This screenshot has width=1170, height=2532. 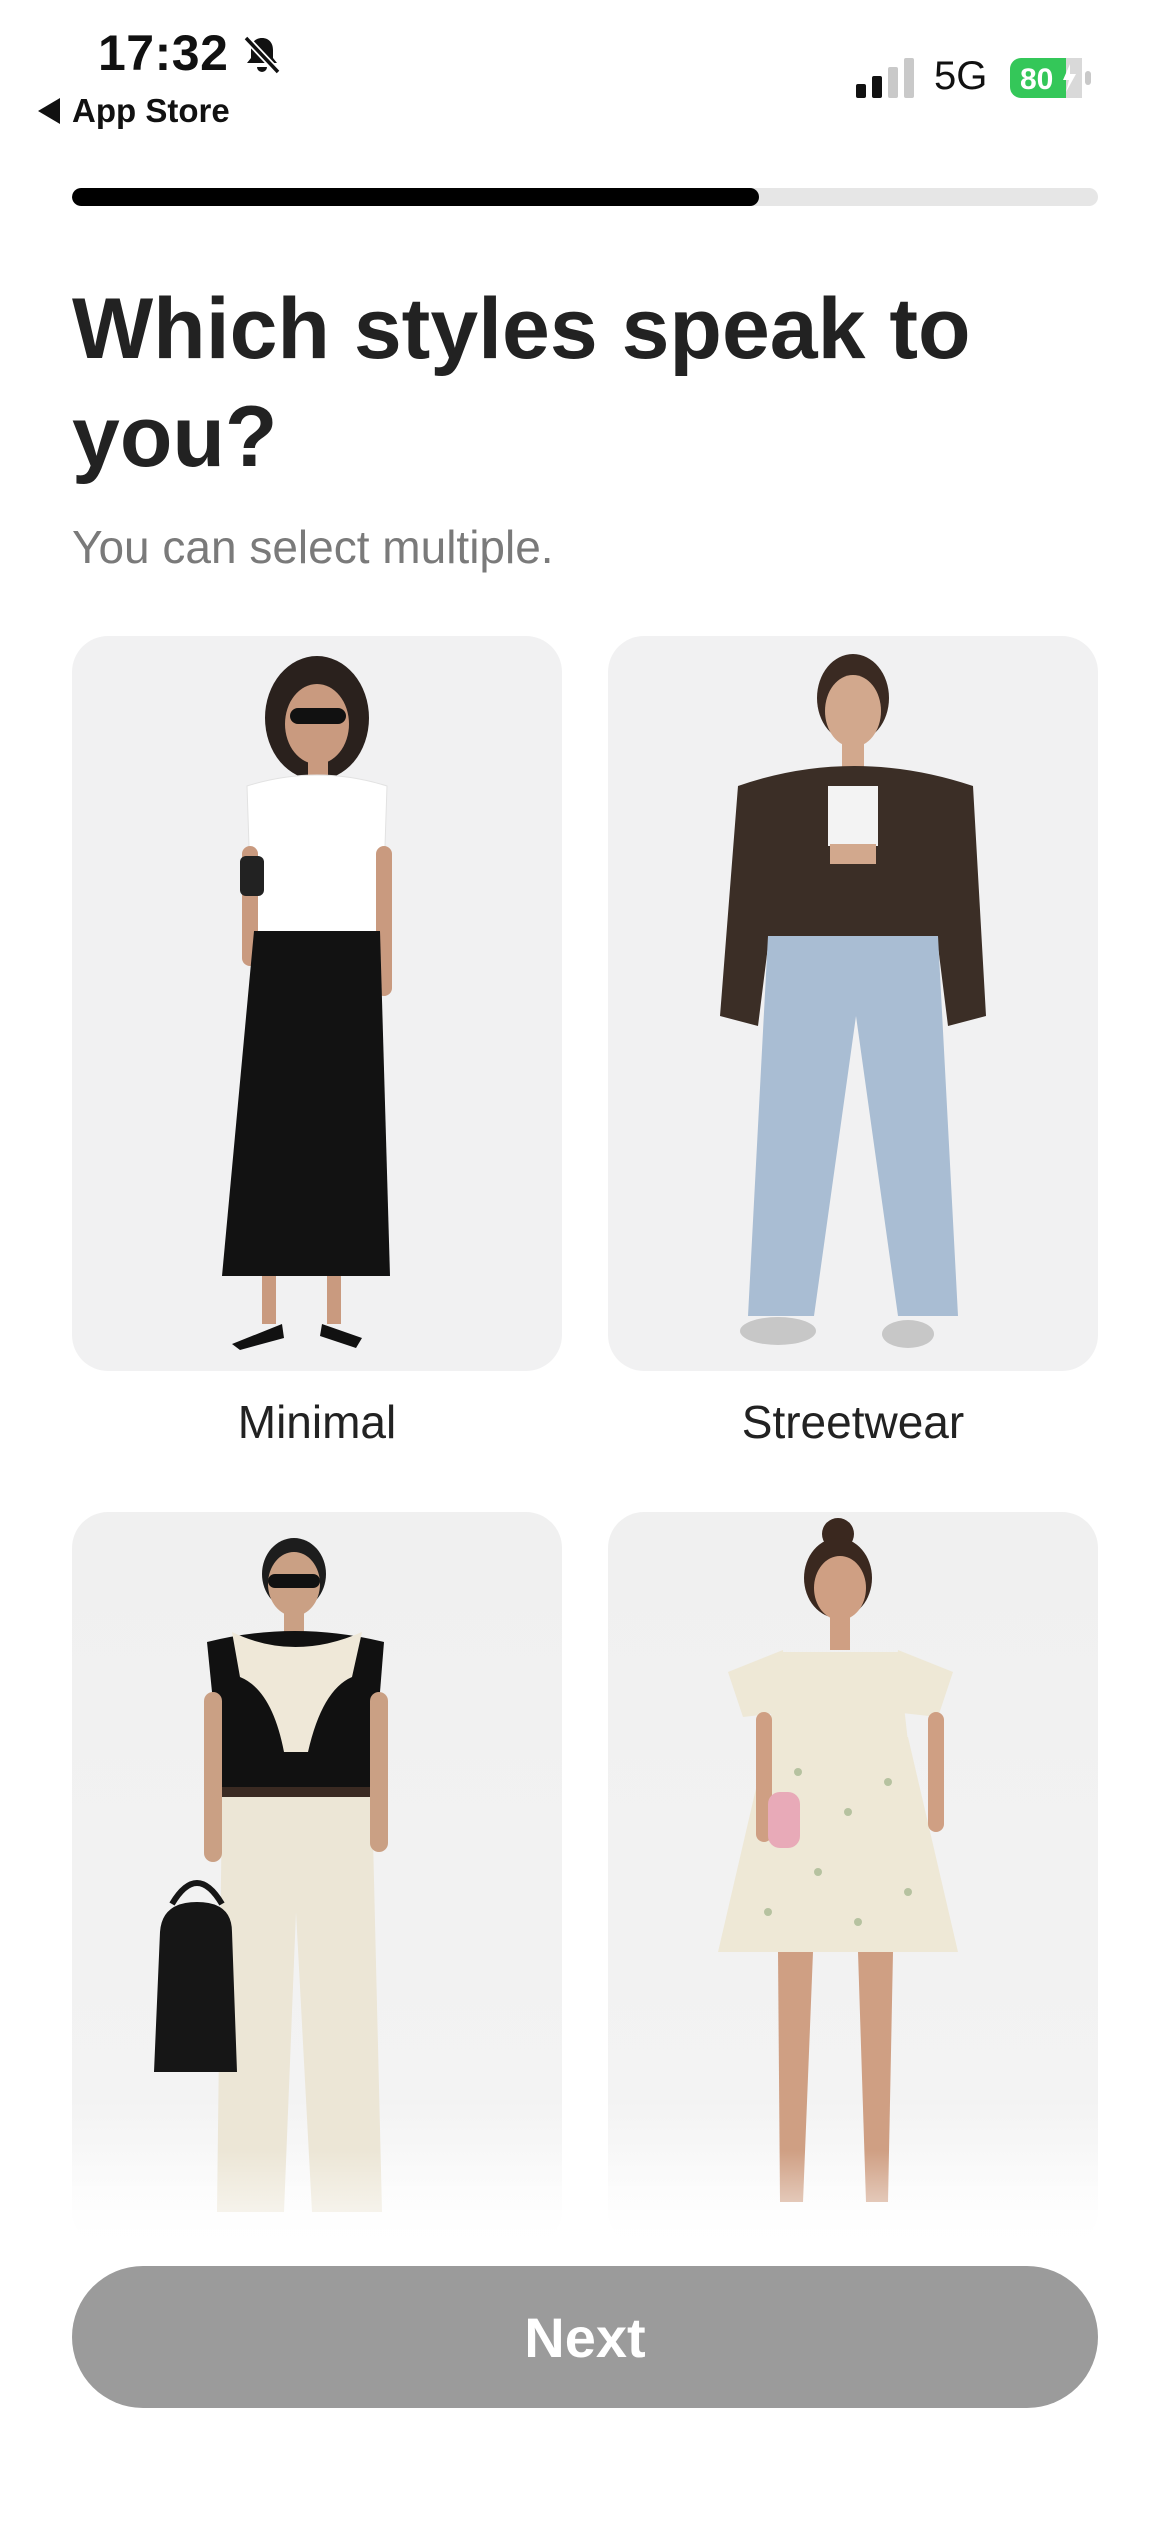 I want to click on back-to-app-store: App Store, so click(x=134, y=111).